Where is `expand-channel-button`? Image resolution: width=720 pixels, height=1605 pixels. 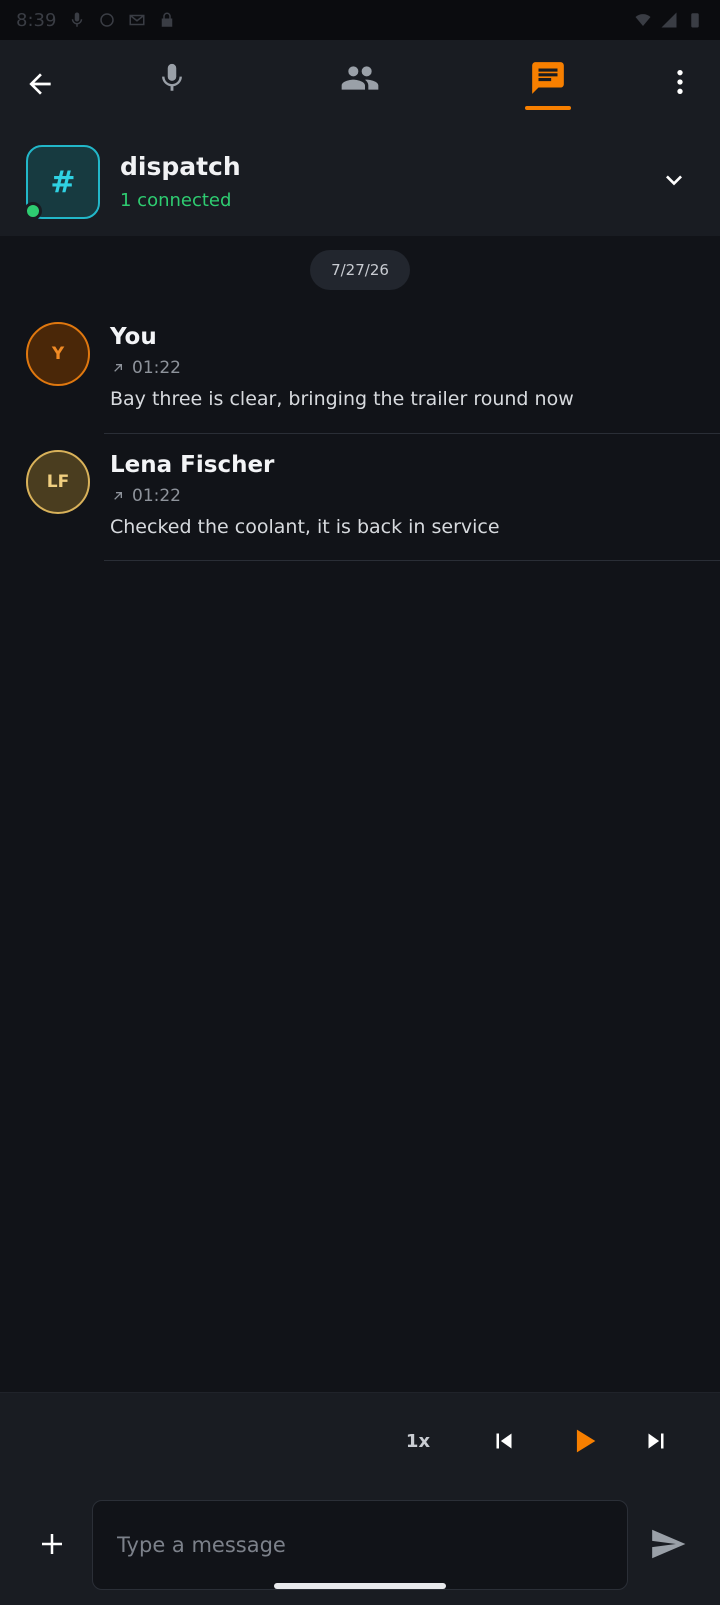
expand-channel-button is located at coordinates (674, 180).